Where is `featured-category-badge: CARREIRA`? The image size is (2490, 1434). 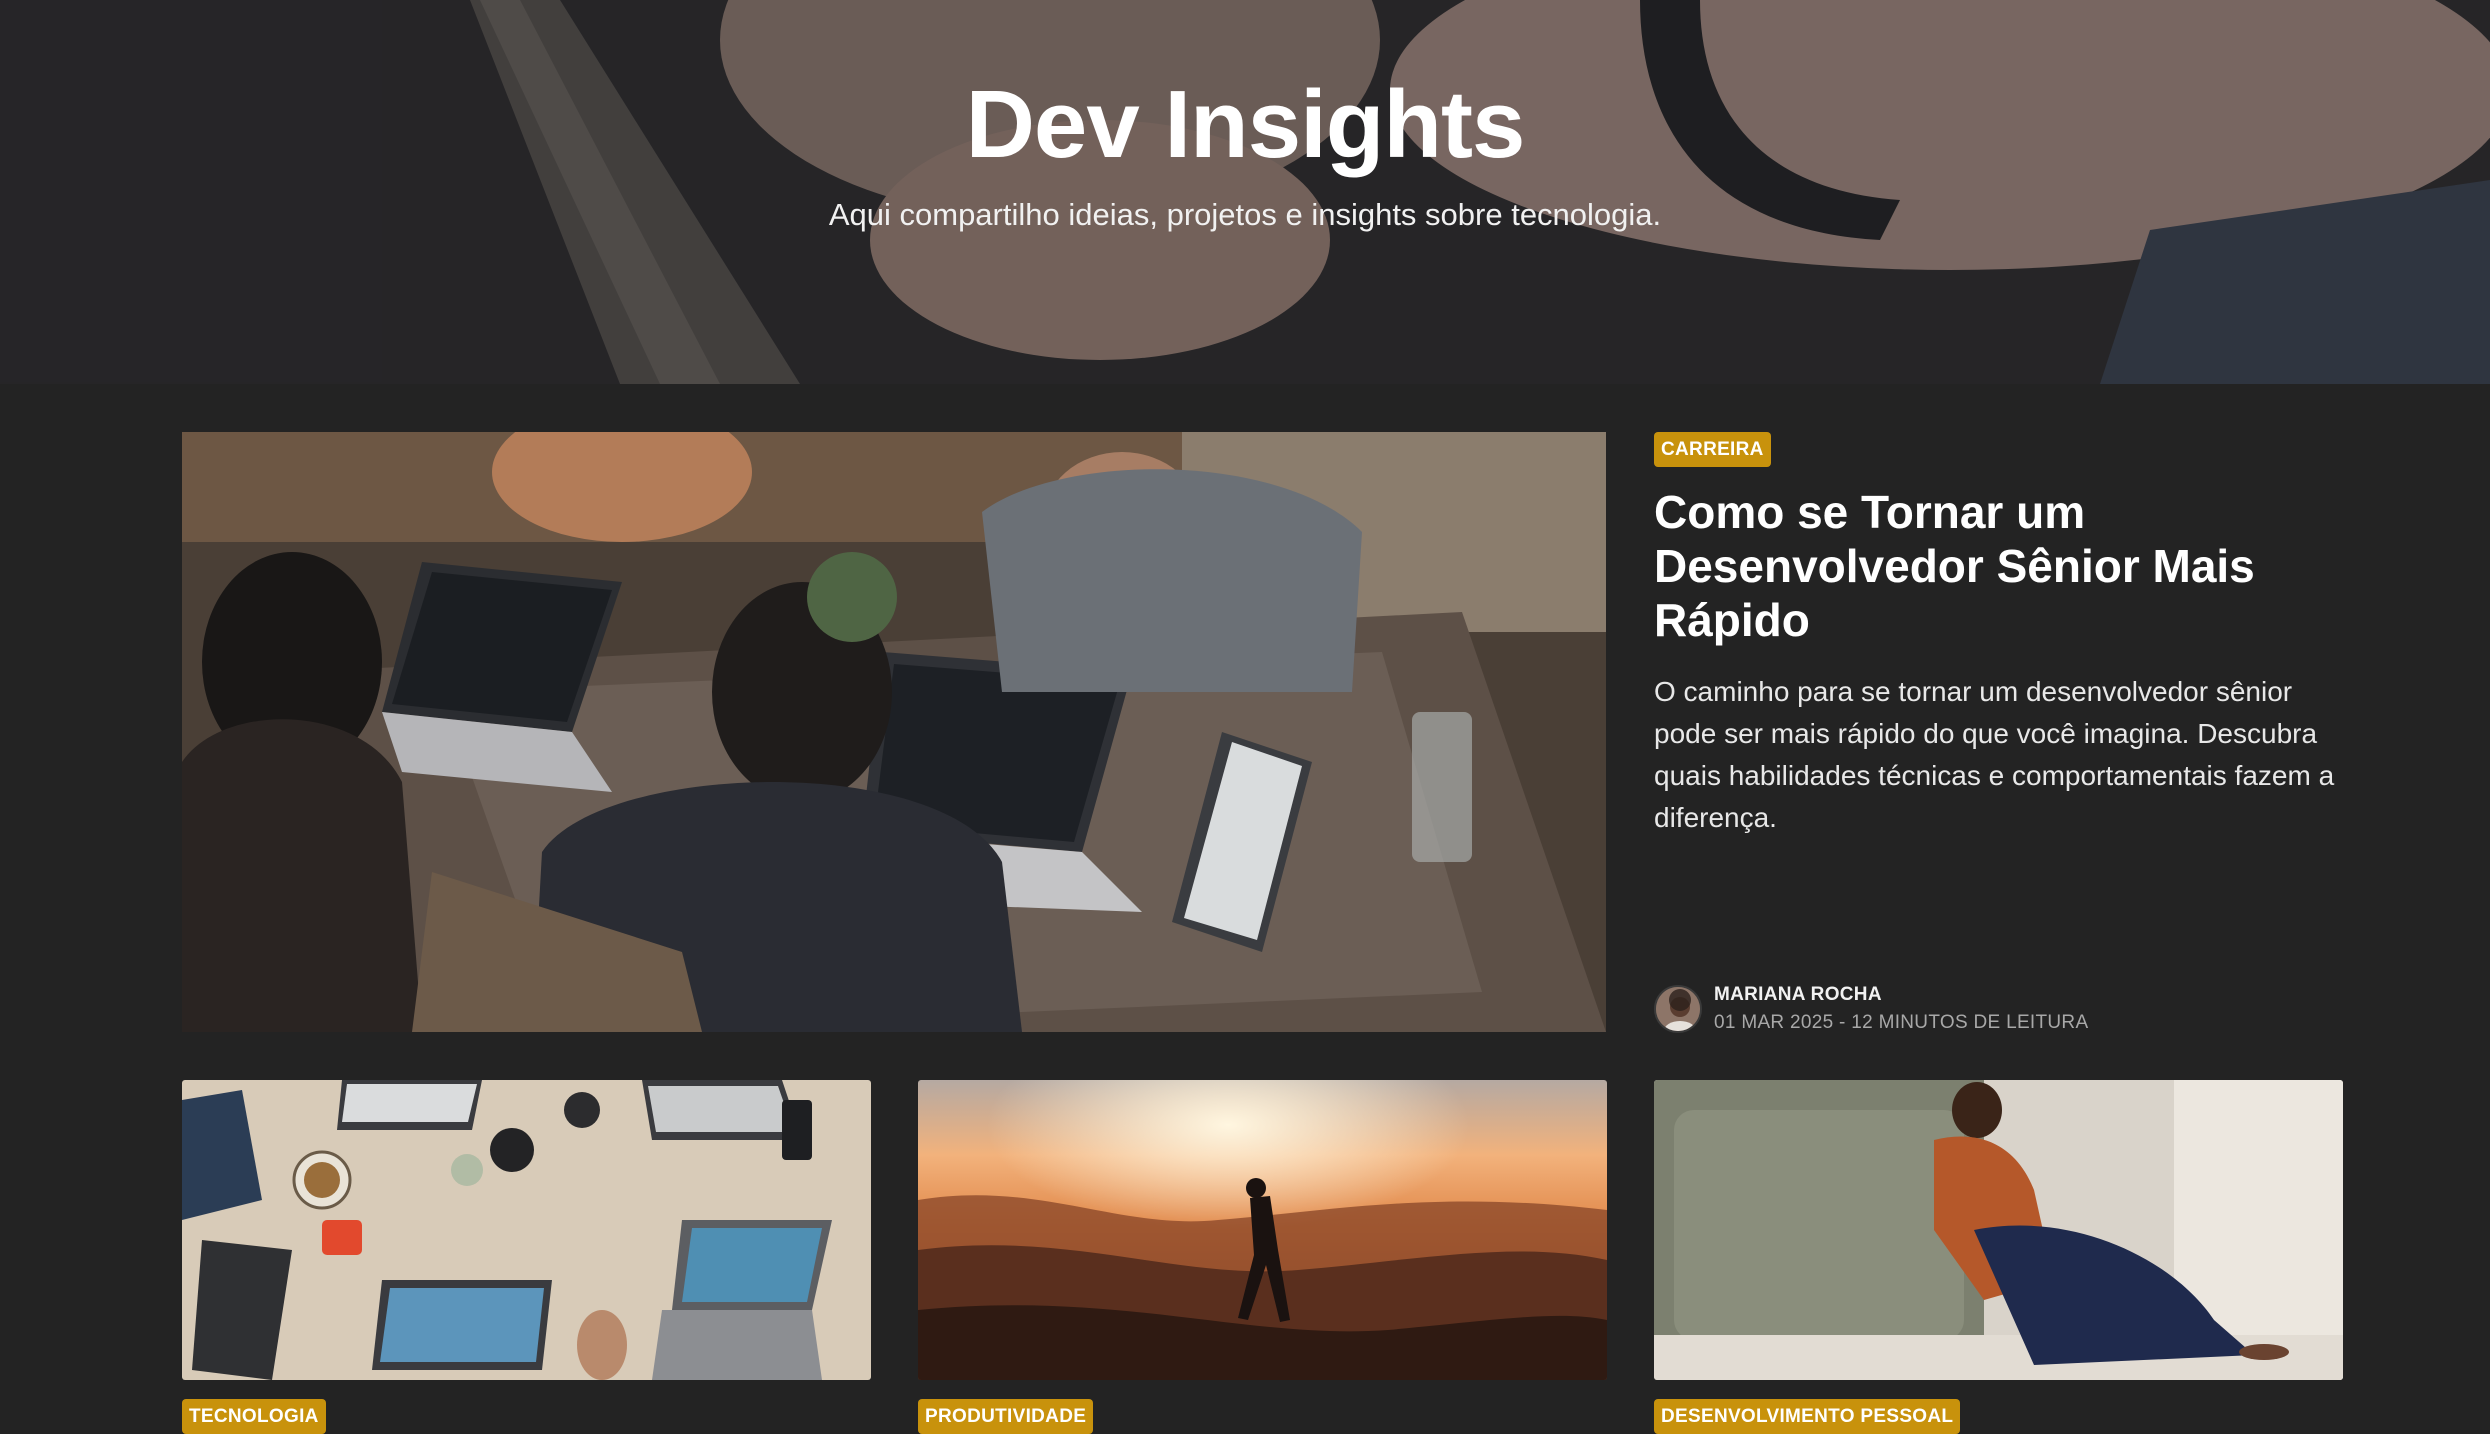 featured-category-badge: CARREIRA is located at coordinates (1712, 449).